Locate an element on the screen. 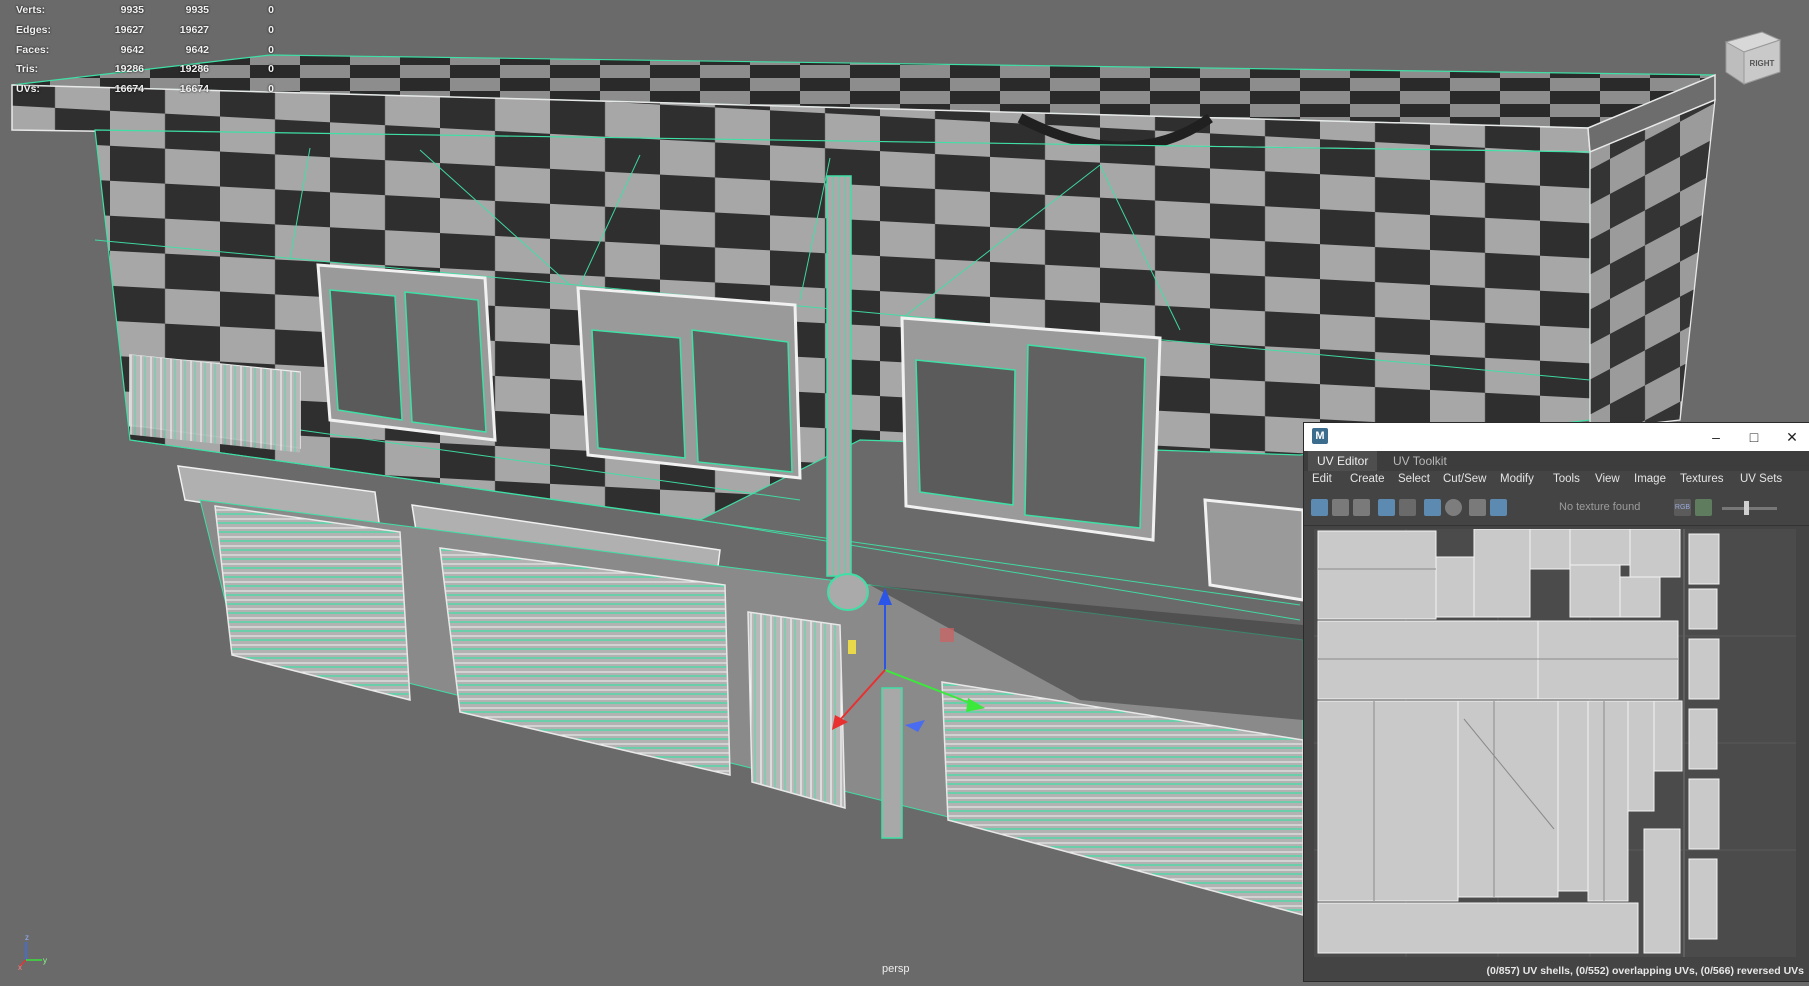 The height and width of the screenshot is (986, 1809). exposure-slider-handle is located at coordinates (1746, 508).